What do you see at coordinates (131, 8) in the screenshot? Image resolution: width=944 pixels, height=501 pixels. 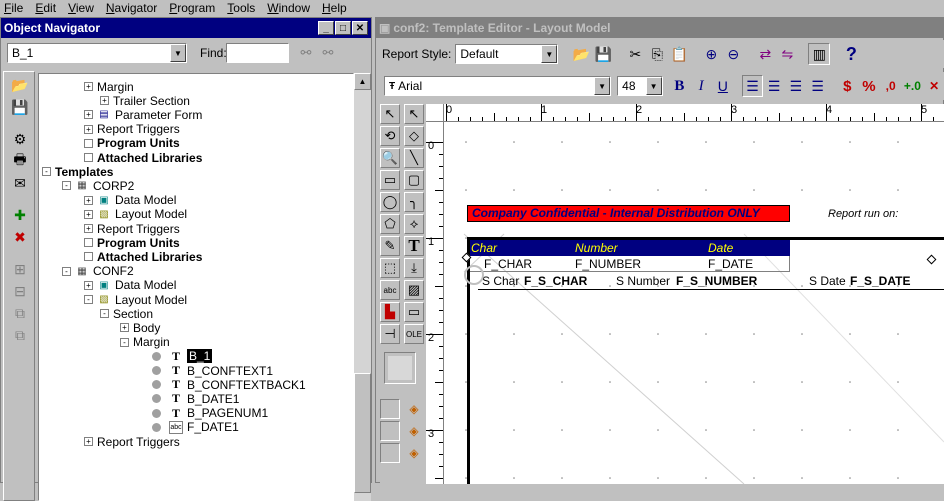 I see `menu-navigator: Navigator` at bounding box center [131, 8].